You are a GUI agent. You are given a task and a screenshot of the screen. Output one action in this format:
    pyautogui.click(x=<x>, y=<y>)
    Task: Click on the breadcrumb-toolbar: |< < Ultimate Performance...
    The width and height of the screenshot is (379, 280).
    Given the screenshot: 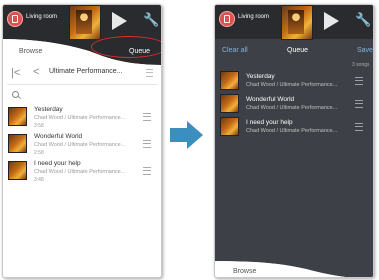 What is the action you would take?
    pyautogui.click(x=82, y=74)
    